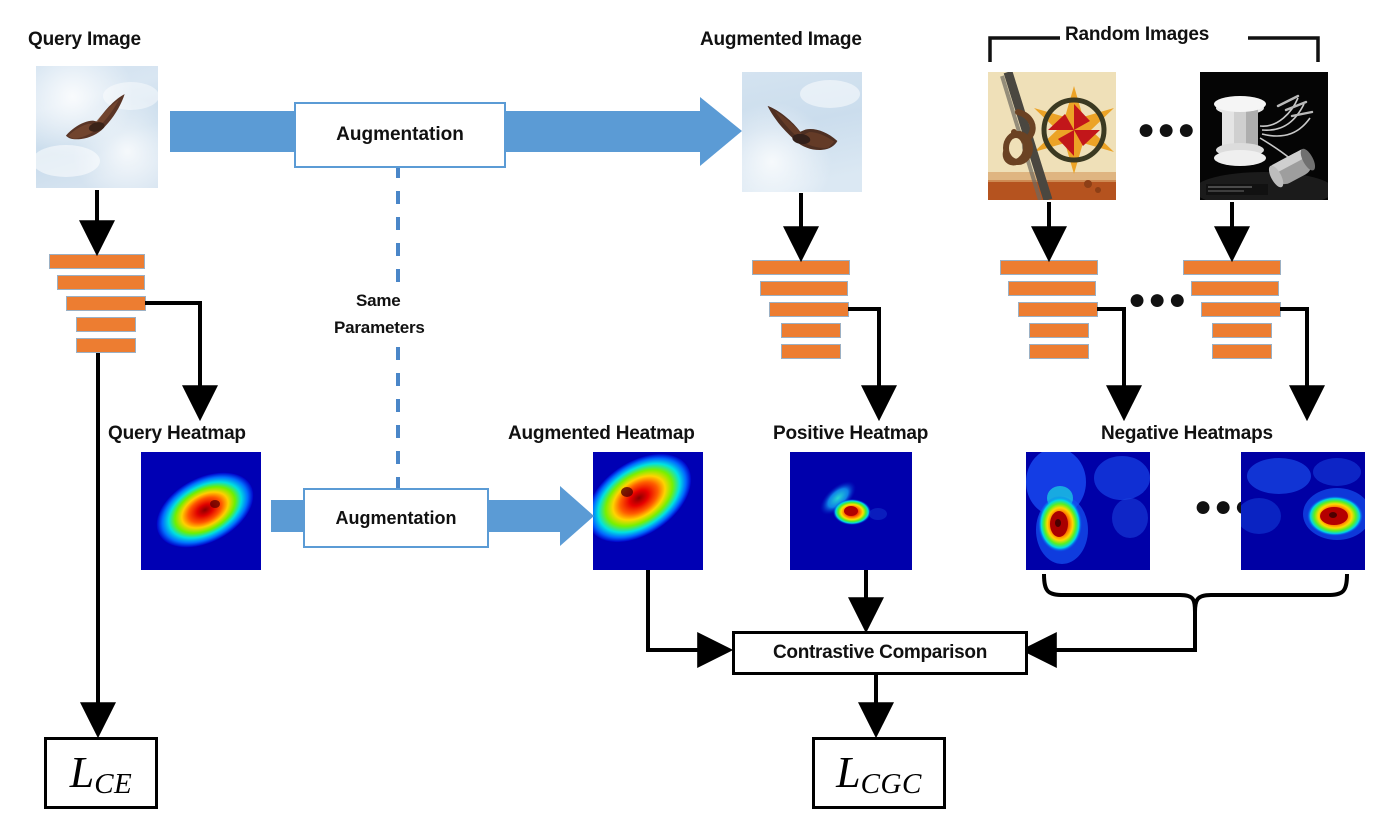  I want to click on loss-box-cgc: LCGC, so click(879, 773).